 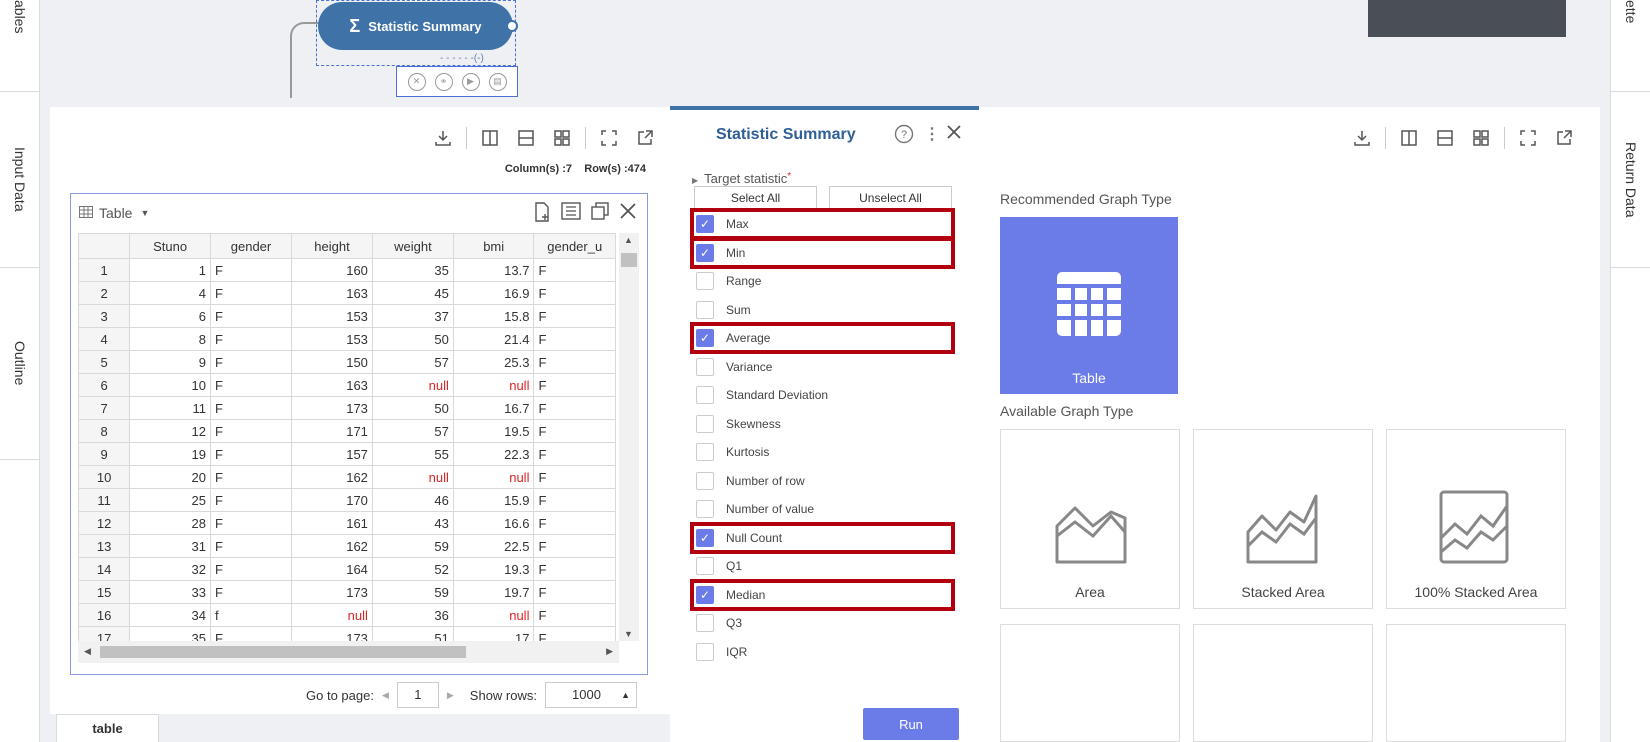 I want to click on rows-per-page-select: 1000 ▲, so click(x=591, y=695).